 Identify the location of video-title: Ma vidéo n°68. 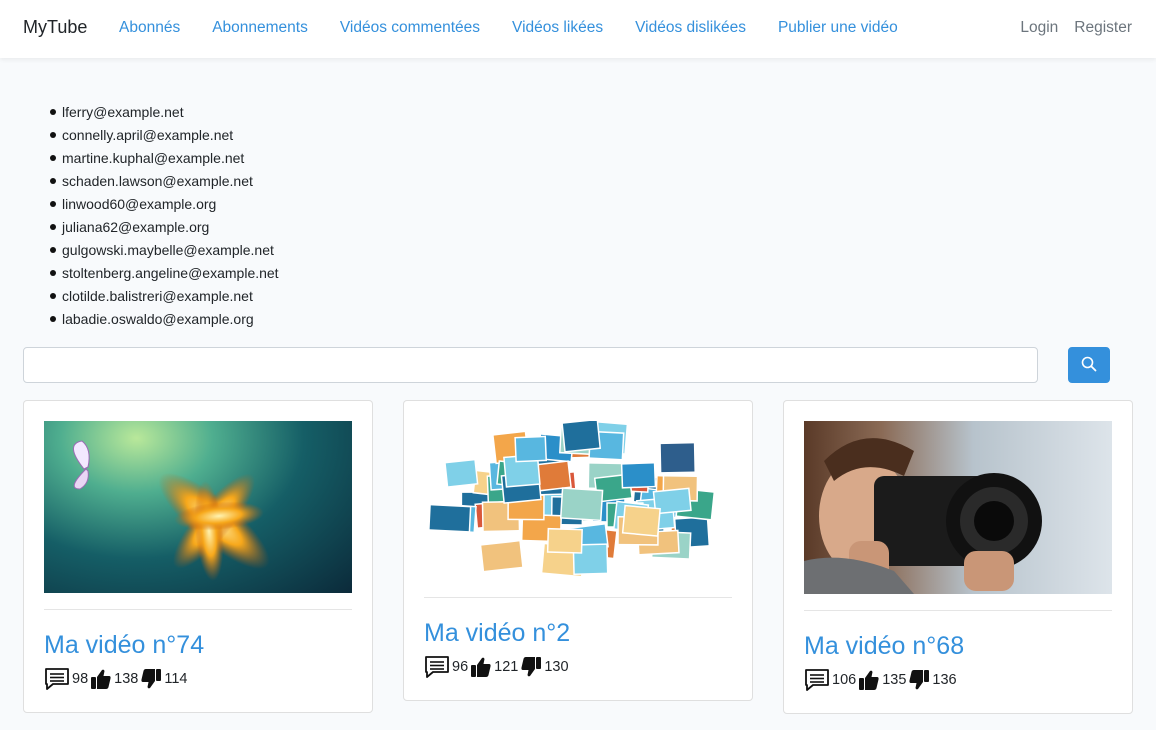
(884, 646).